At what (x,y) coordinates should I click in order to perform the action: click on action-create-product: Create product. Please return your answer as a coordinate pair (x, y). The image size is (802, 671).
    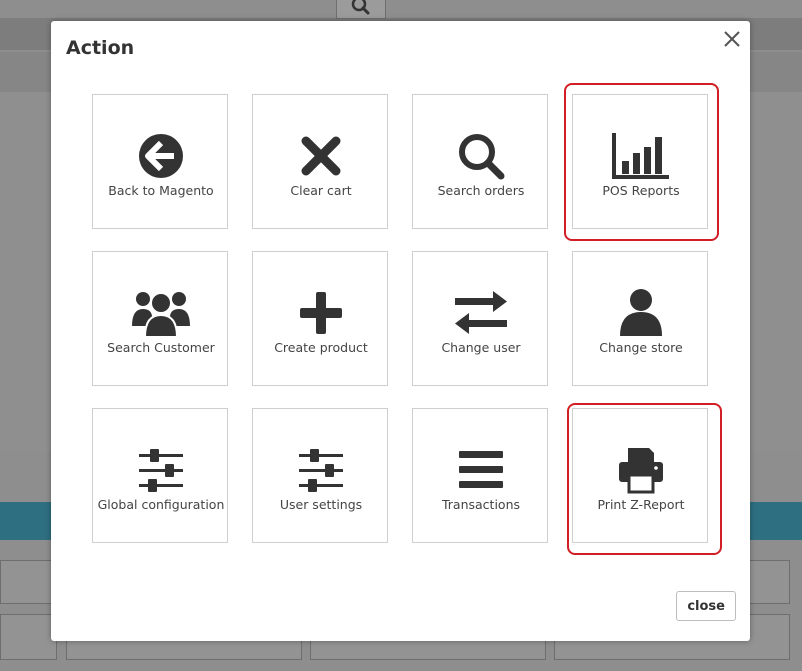
    Looking at the image, I should click on (320, 318).